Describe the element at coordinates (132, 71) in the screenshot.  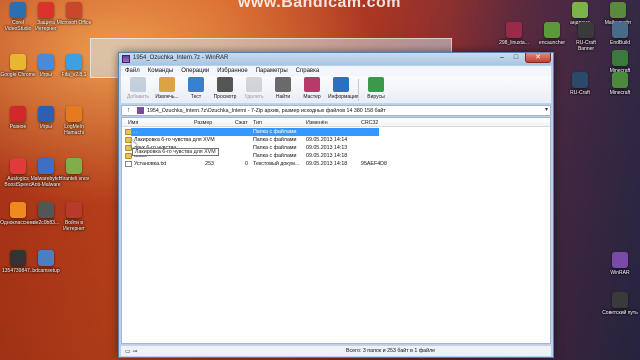
I see `menu-item: Файл` at that location.